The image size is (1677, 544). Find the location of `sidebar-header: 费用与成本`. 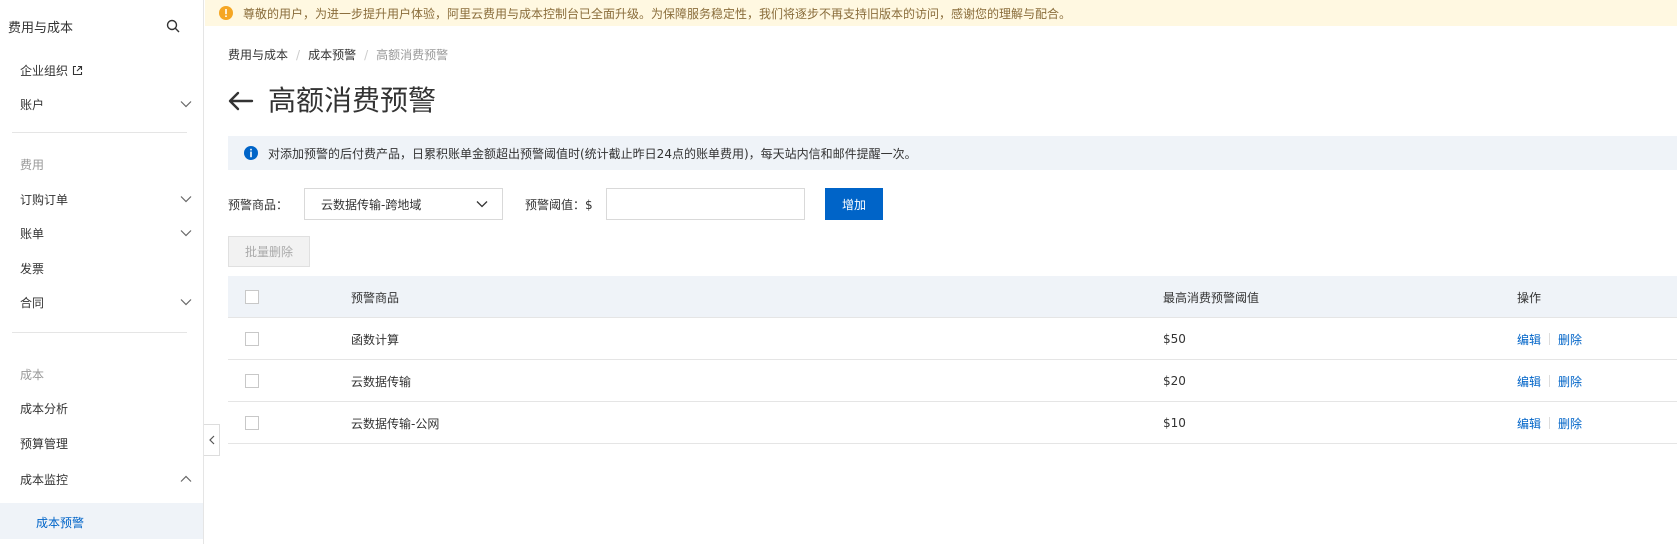

sidebar-header: 费用与成本 is located at coordinates (94, 26).